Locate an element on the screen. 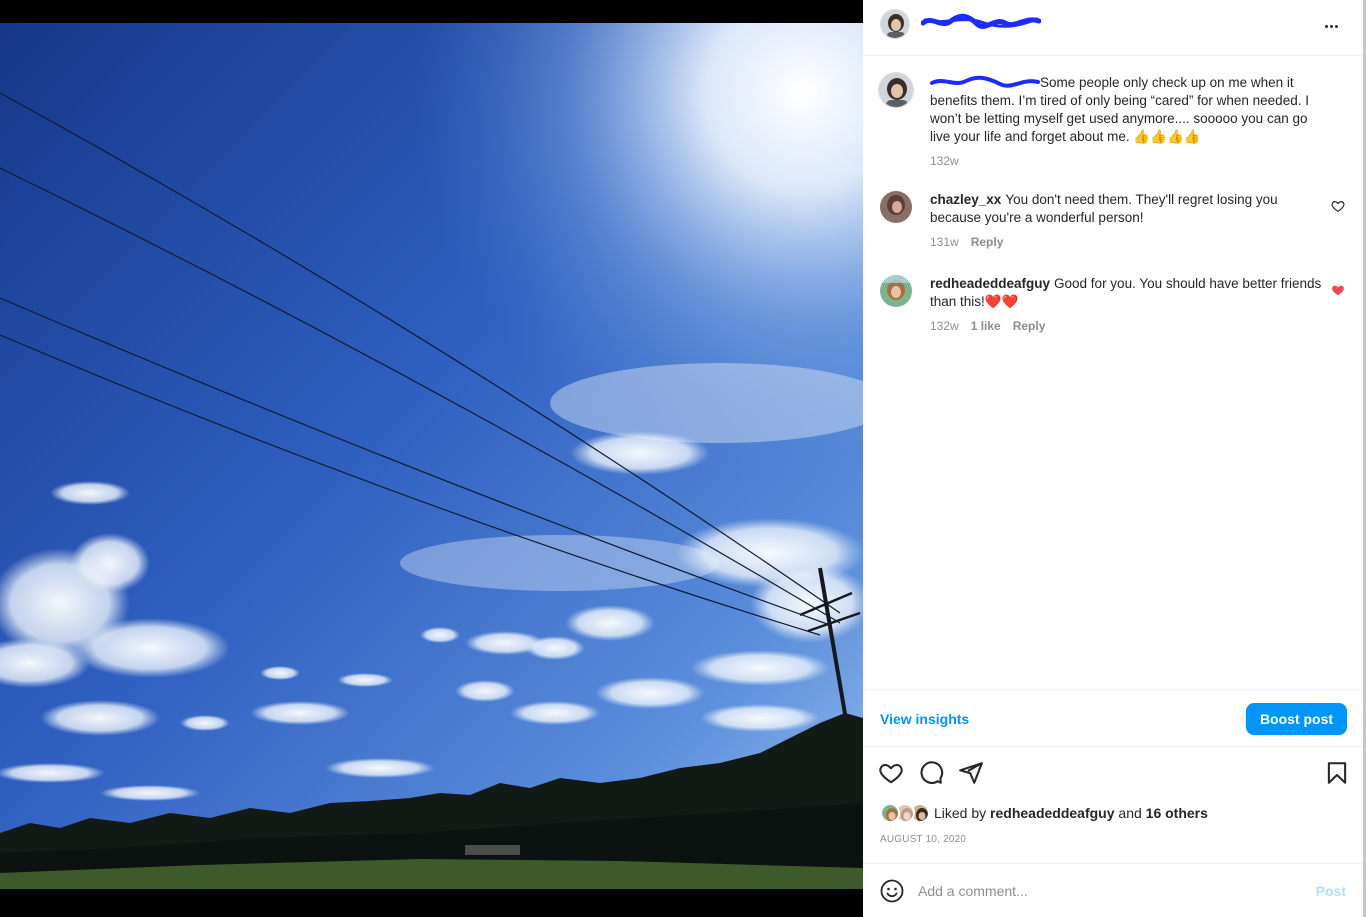 The height and width of the screenshot is (917, 1366). caption-age: 132w is located at coordinates (944, 161).